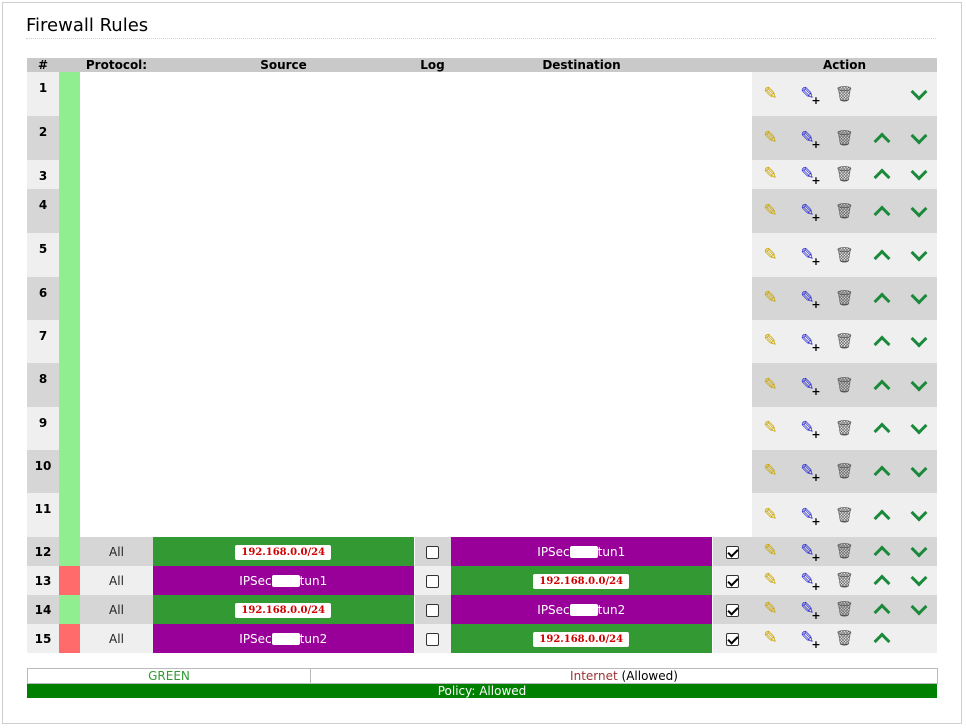 This screenshot has height=728, width=966. I want to click on table-row: 8 ✎ ✎ + 🗑, so click(482, 385).